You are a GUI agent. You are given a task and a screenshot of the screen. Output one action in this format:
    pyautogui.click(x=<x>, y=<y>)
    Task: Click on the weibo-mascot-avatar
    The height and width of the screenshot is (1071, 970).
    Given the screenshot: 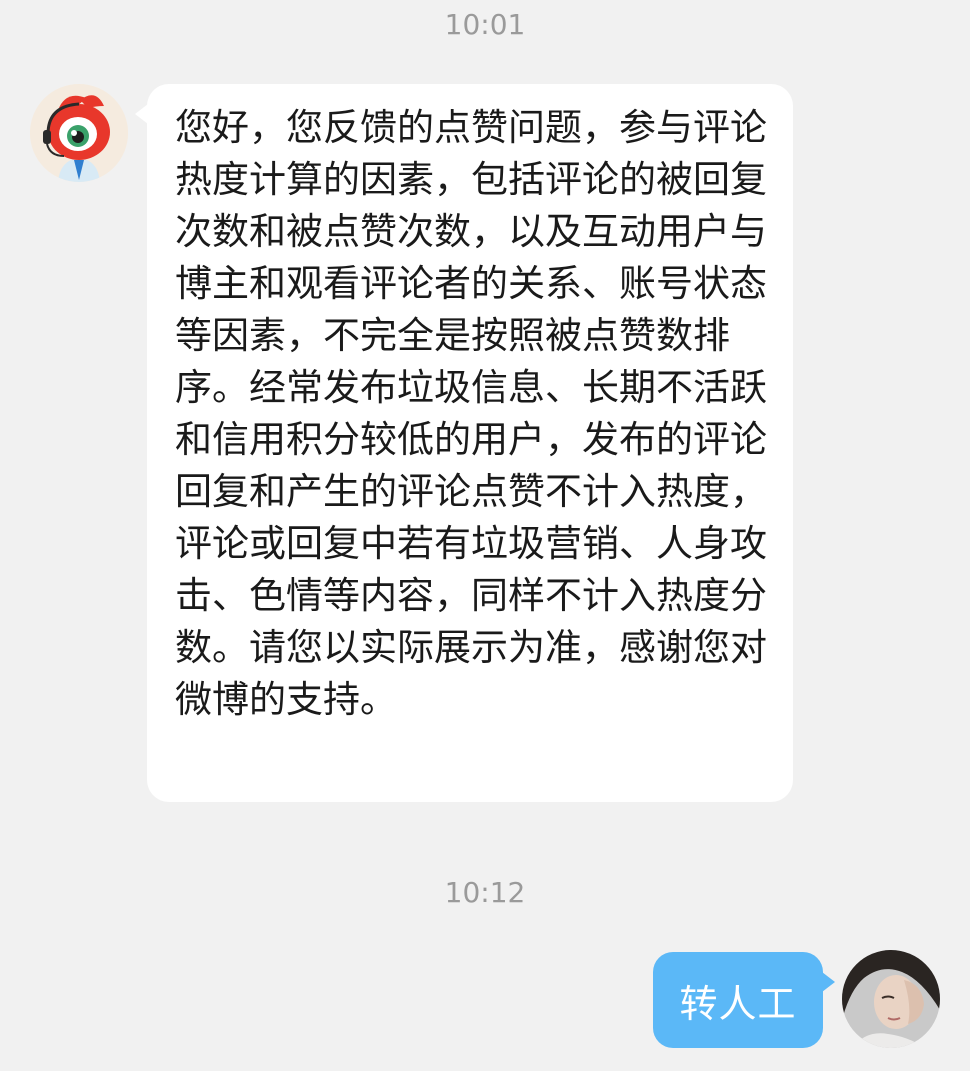 What is the action you would take?
    pyautogui.click(x=79, y=133)
    